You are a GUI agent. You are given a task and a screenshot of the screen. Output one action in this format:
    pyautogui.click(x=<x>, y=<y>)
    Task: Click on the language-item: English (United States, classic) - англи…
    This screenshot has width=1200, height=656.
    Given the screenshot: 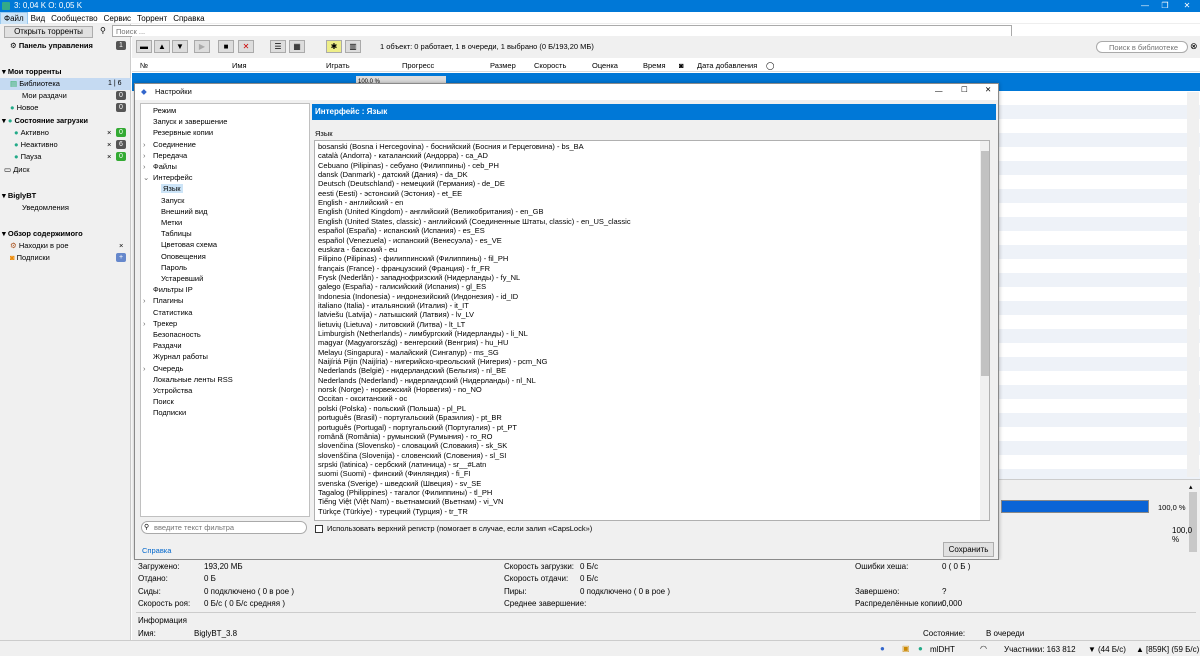 What is the action you would take?
    pyautogui.click(x=474, y=221)
    